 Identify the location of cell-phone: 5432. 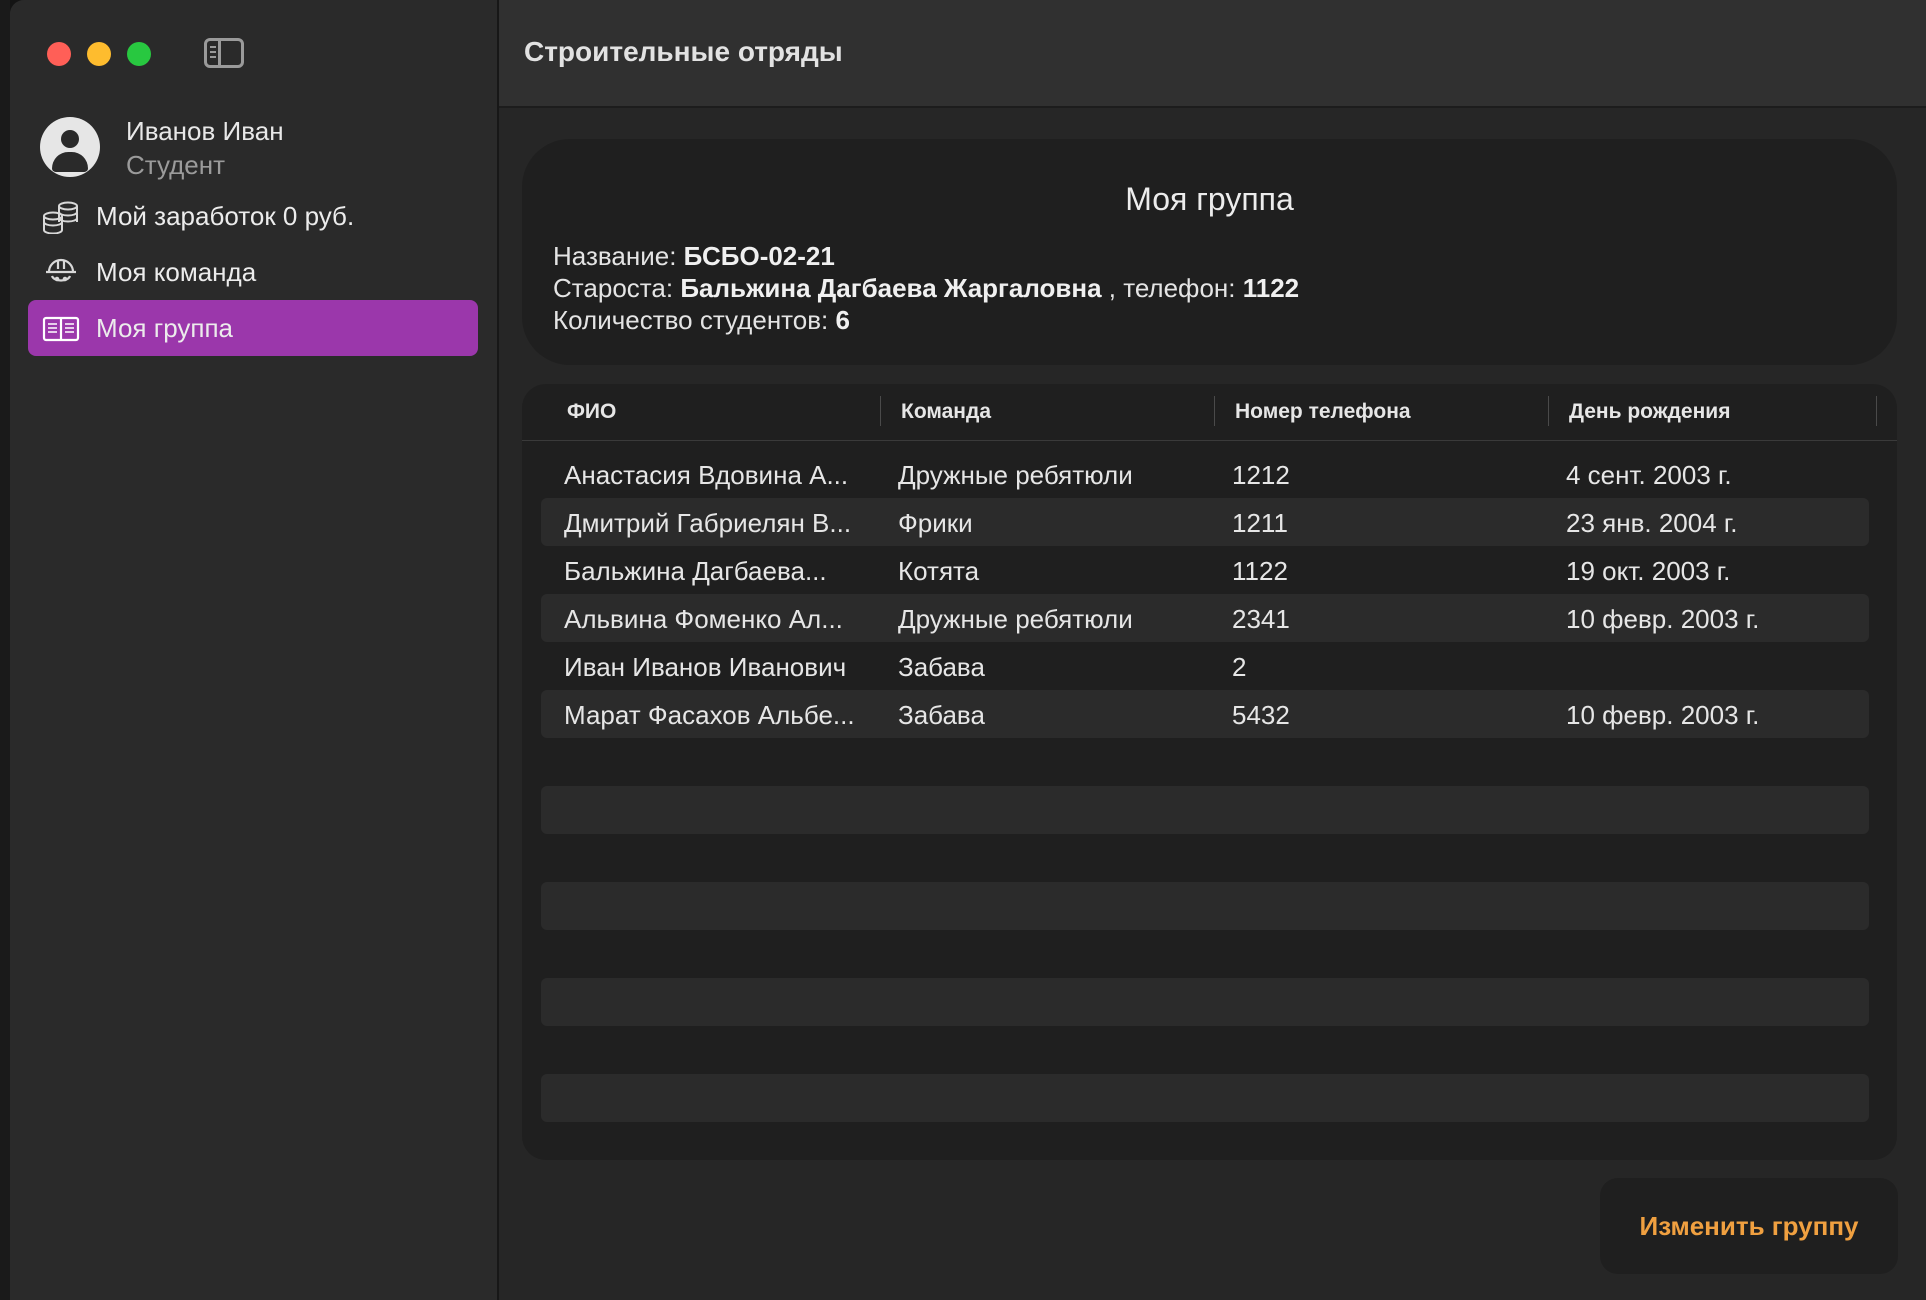
(1261, 715).